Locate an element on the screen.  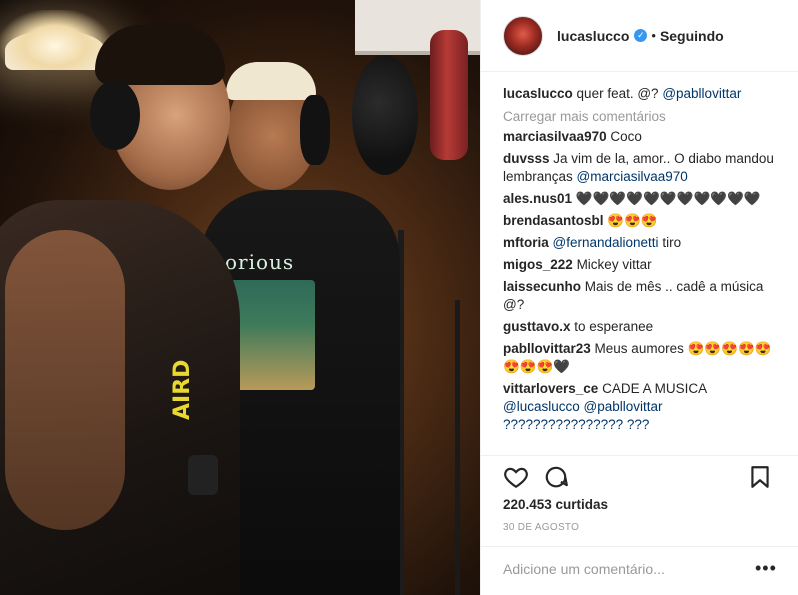
verified-icon: ✓ is located at coordinates (641, 35).